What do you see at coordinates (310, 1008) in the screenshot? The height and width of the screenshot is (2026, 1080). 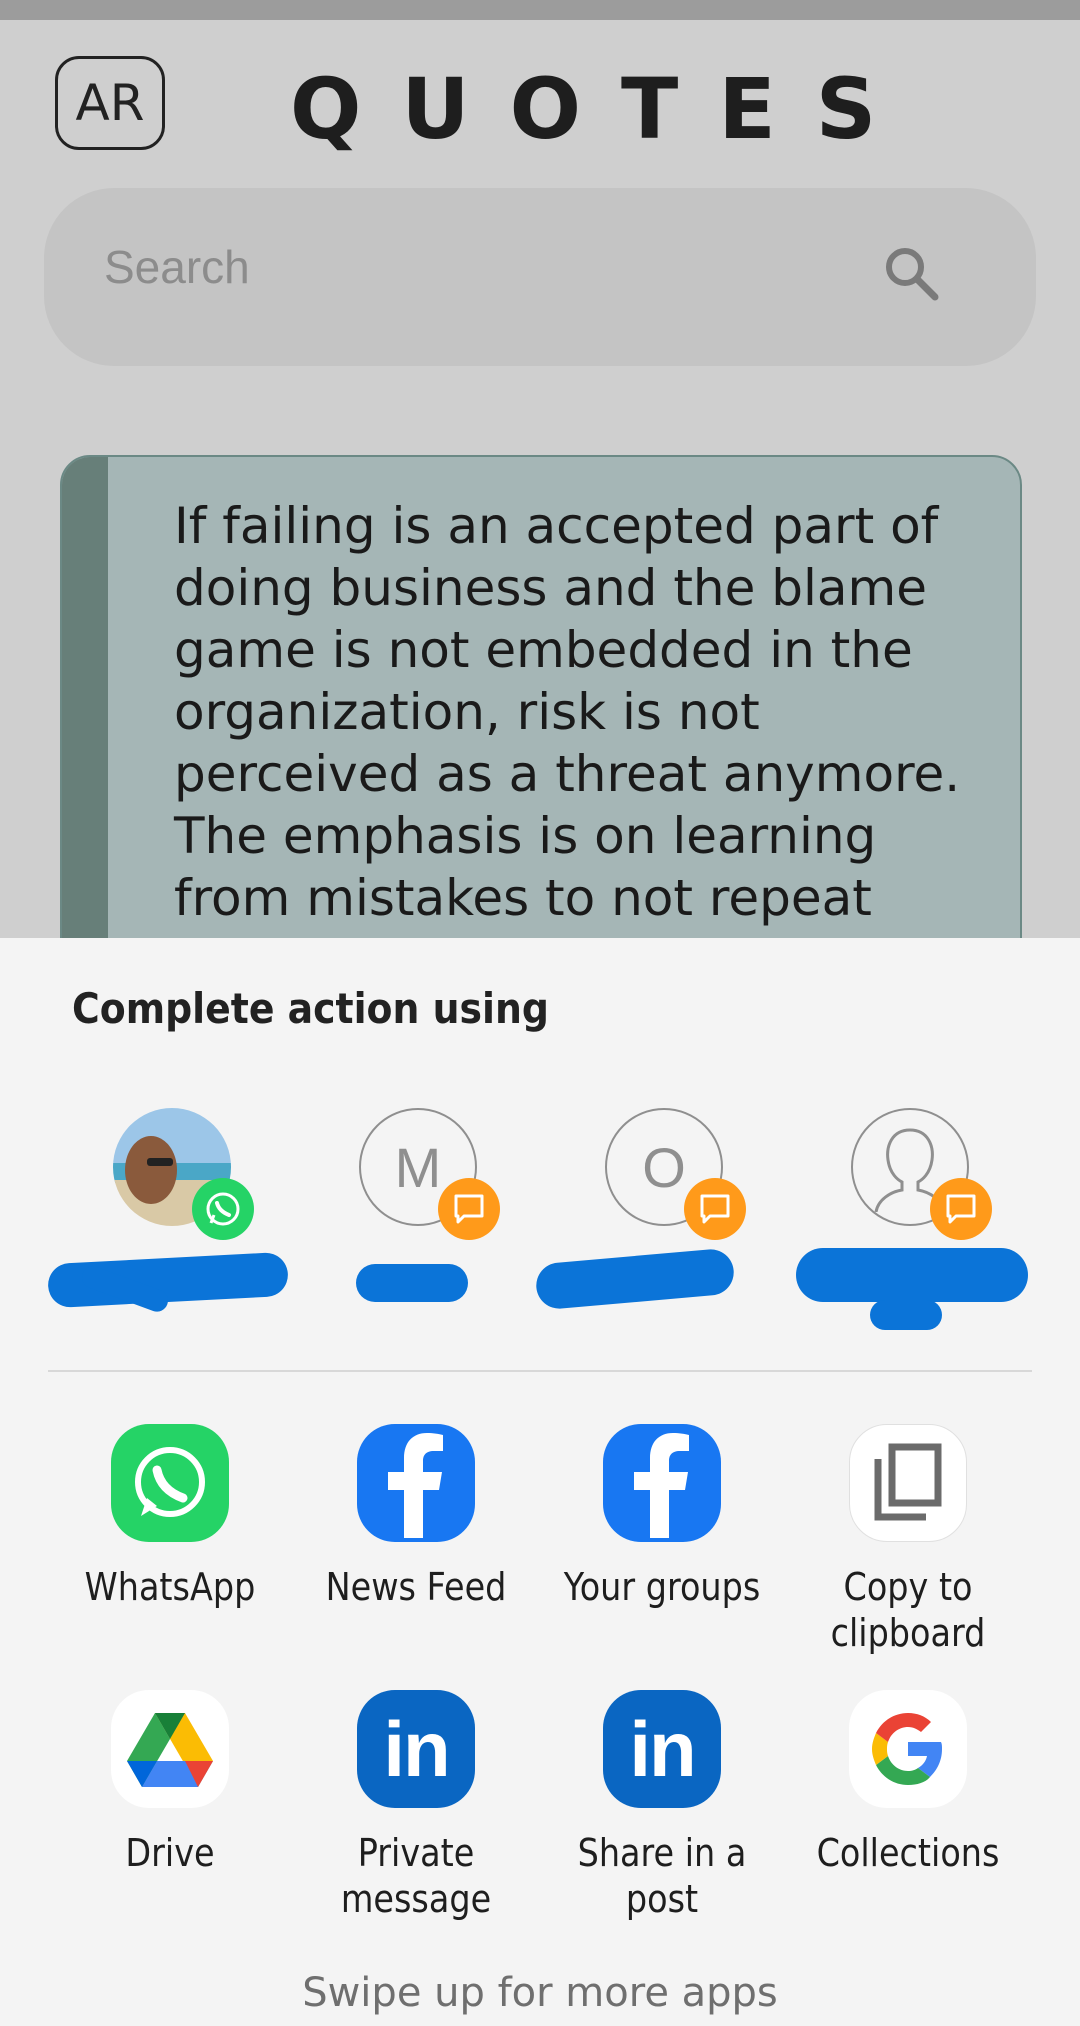 I see `share-sheet-title: Complete action using` at bounding box center [310, 1008].